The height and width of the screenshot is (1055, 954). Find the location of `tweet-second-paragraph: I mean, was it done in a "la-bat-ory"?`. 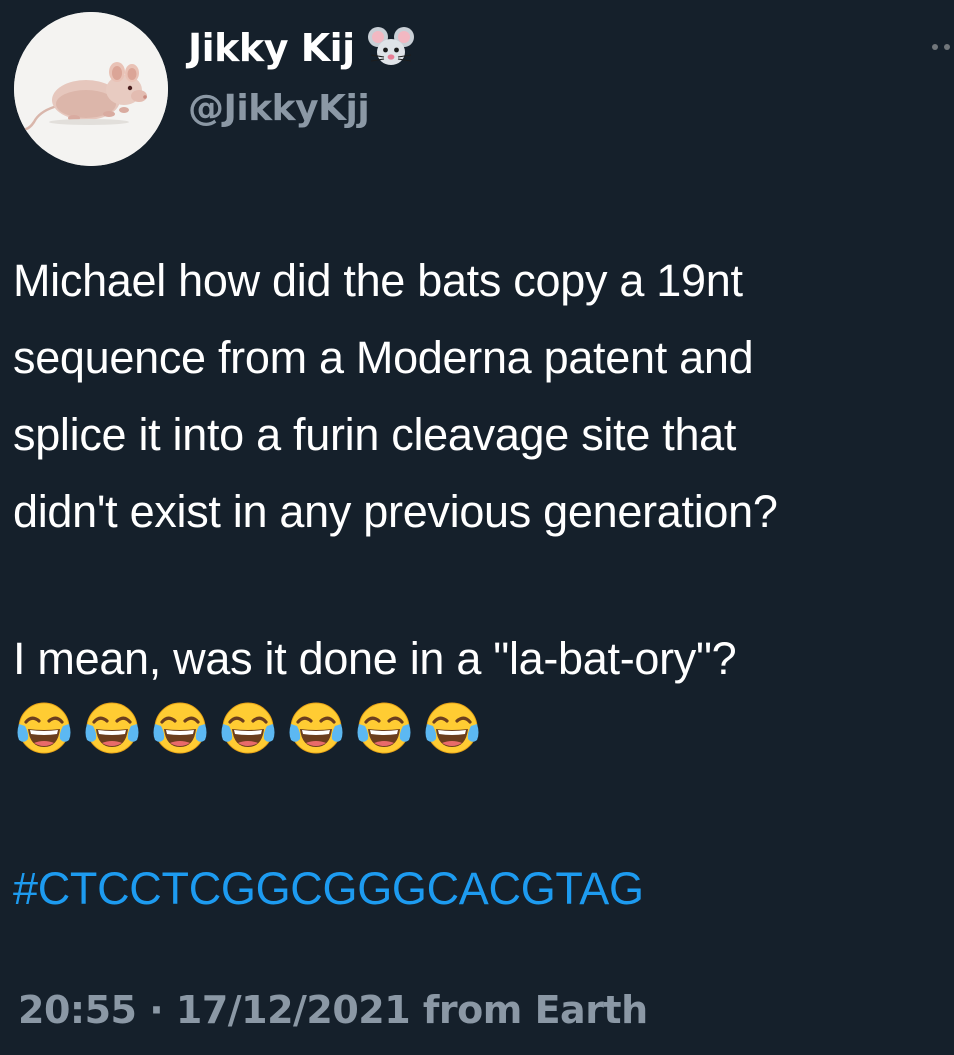

tweet-second-paragraph: I mean, was it done in a "la-bat-ory"? is located at coordinates (375, 658).